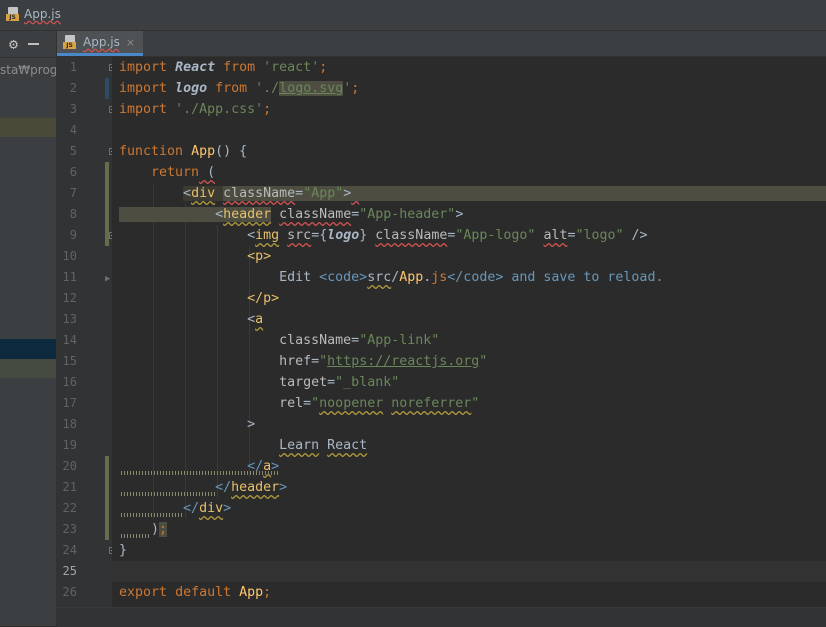 This screenshot has height=627, width=826. I want to click on line-number: 16, so click(67, 382).